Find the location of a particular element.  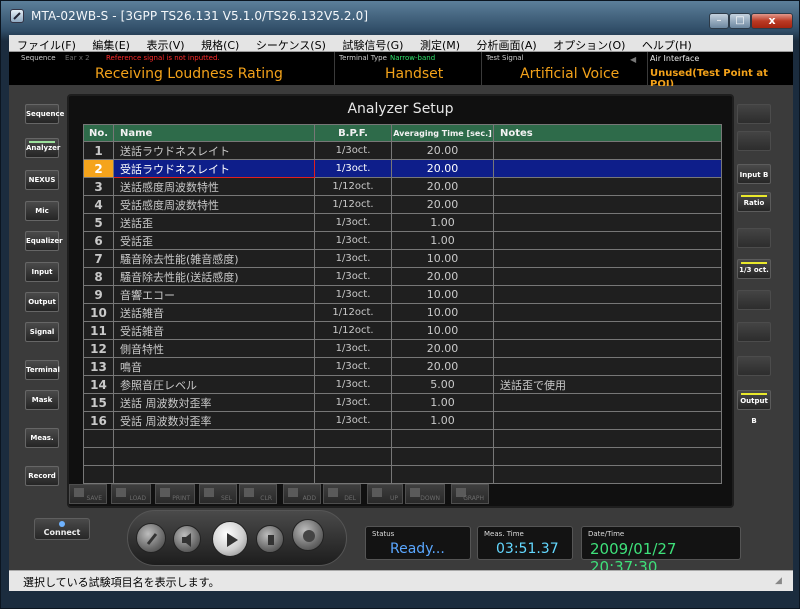

table-row: 11 受話雑音 1/12oct. 10.00 is located at coordinates (402, 330).